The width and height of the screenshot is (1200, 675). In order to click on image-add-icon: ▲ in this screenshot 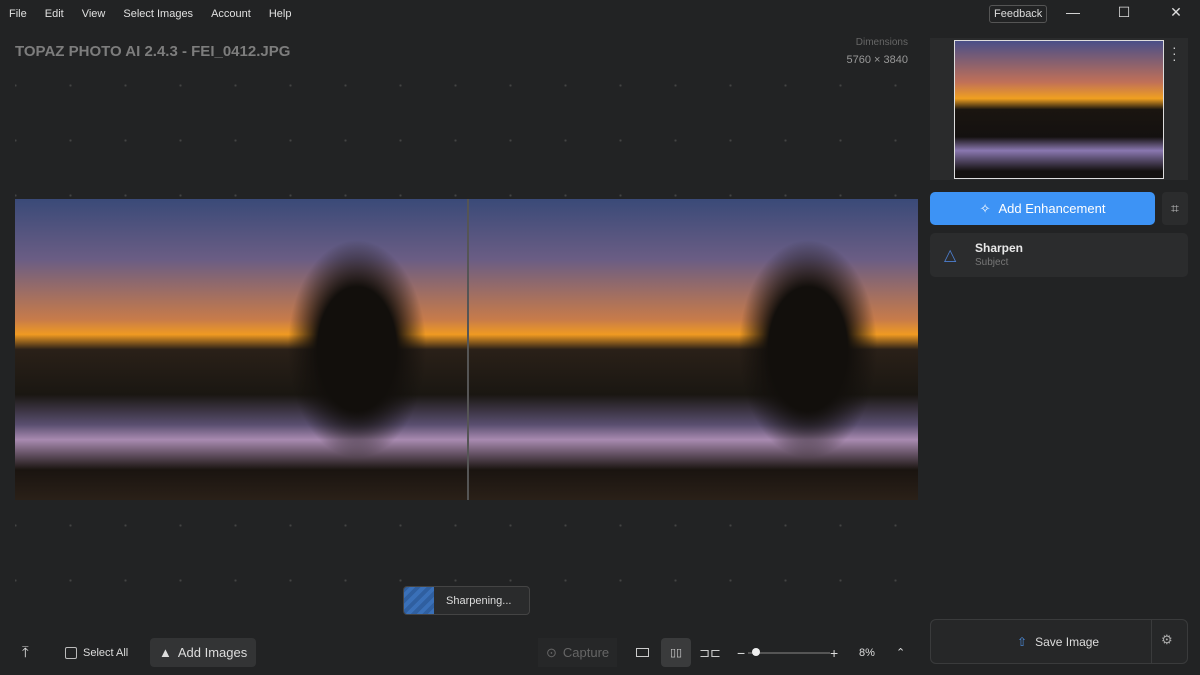, I will do `click(165, 652)`.